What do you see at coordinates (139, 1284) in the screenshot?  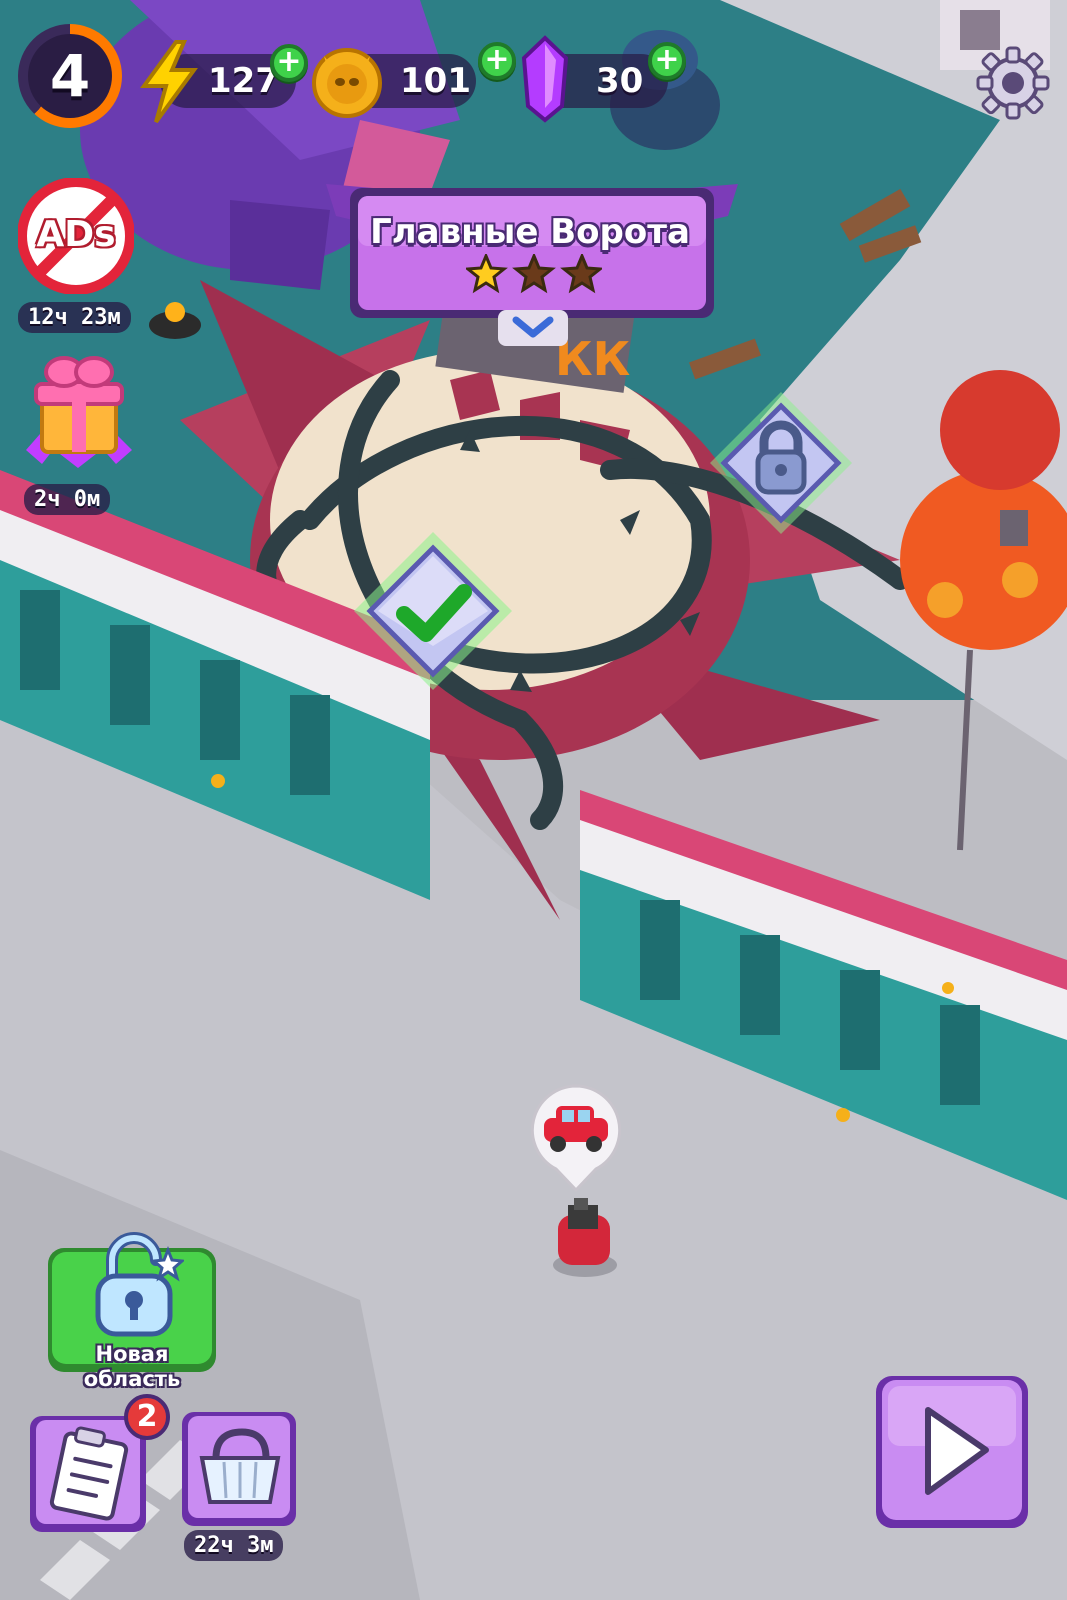 I see `unlock-icon` at bounding box center [139, 1284].